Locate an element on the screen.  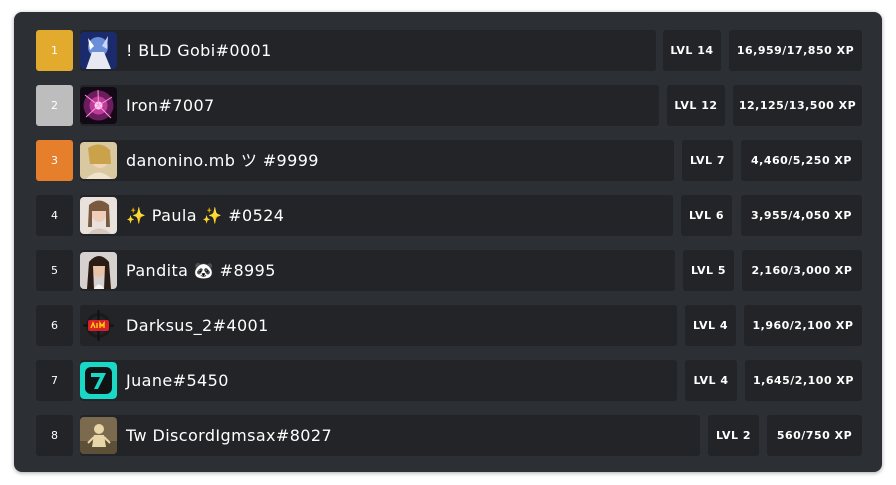
leaderboard-row: 5 Pandita 🐼 #8995 LVL 5 2,160/3,000 XP is located at coordinates (449, 270).